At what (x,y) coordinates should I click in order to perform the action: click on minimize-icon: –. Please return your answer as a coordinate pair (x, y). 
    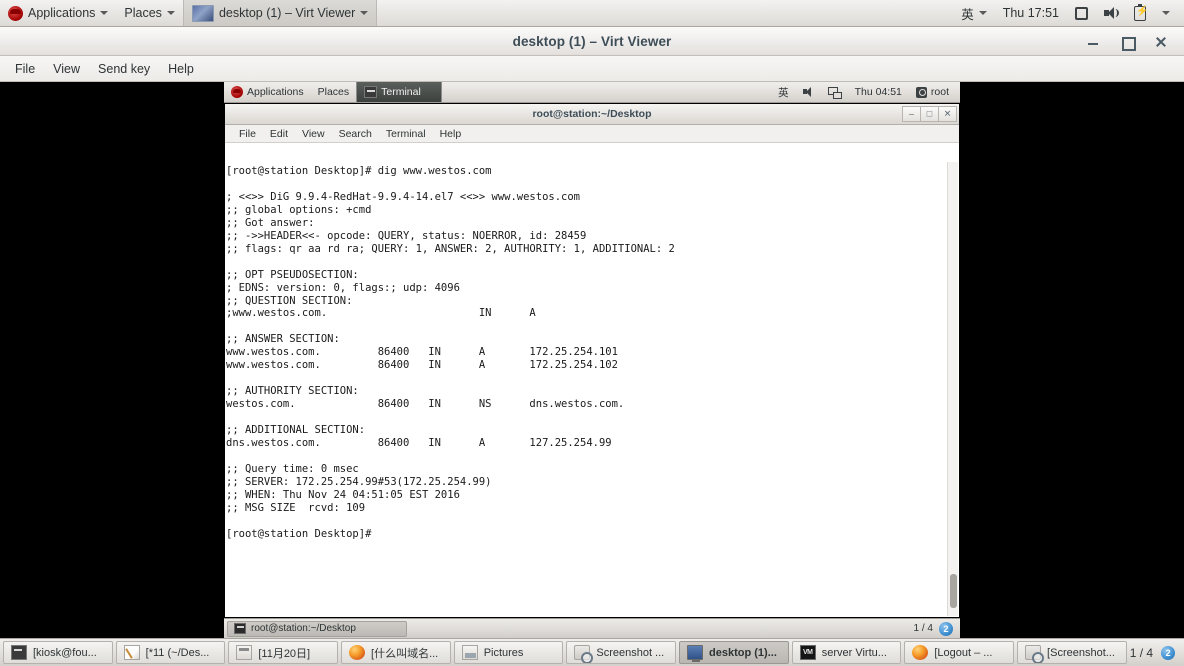
    Looking at the image, I should click on (911, 114).